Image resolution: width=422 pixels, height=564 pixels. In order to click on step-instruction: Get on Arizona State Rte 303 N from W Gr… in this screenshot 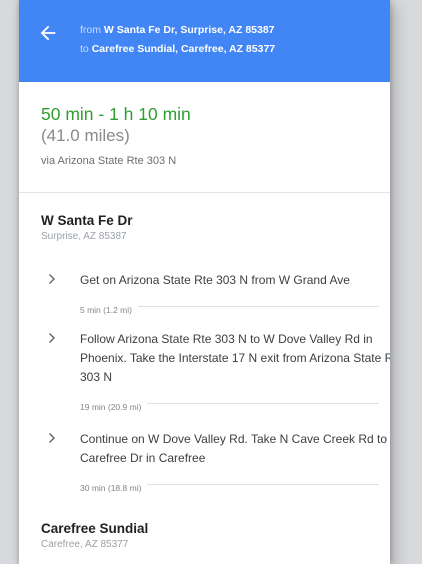, I will do `click(215, 280)`.